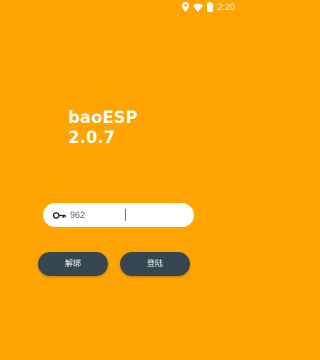 The height and width of the screenshot is (360, 320). Describe the element at coordinates (73, 264) in the screenshot. I see `unbind-button: 解绑` at that location.